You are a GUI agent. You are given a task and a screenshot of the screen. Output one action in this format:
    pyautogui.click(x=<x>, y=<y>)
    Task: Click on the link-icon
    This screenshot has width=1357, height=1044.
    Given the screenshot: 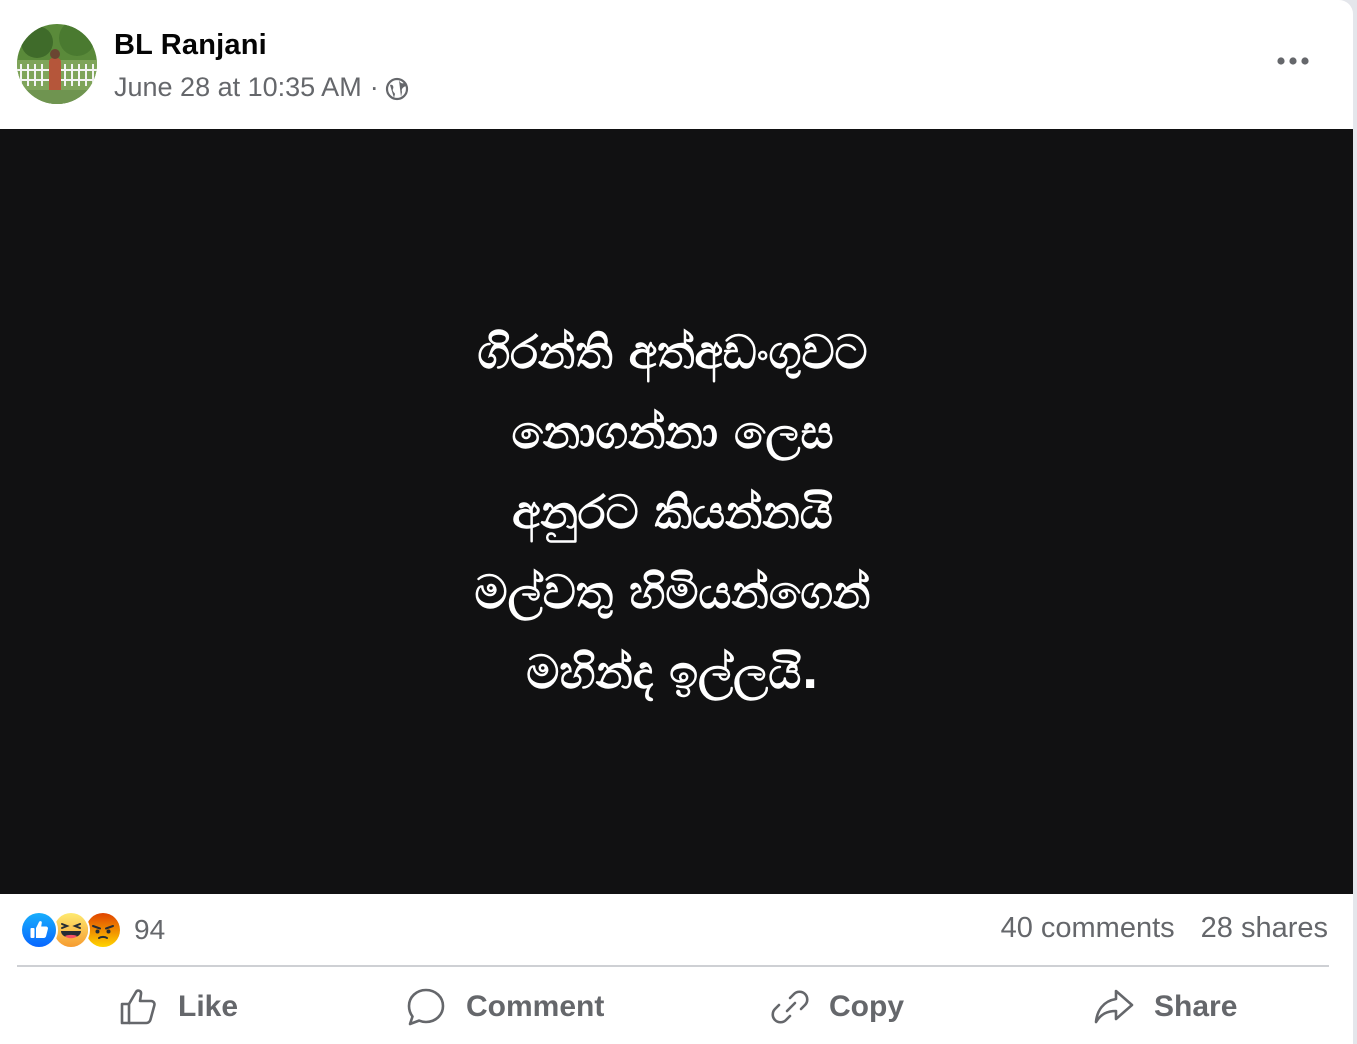 What is the action you would take?
    pyautogui.click(x=790, y=1007)
    